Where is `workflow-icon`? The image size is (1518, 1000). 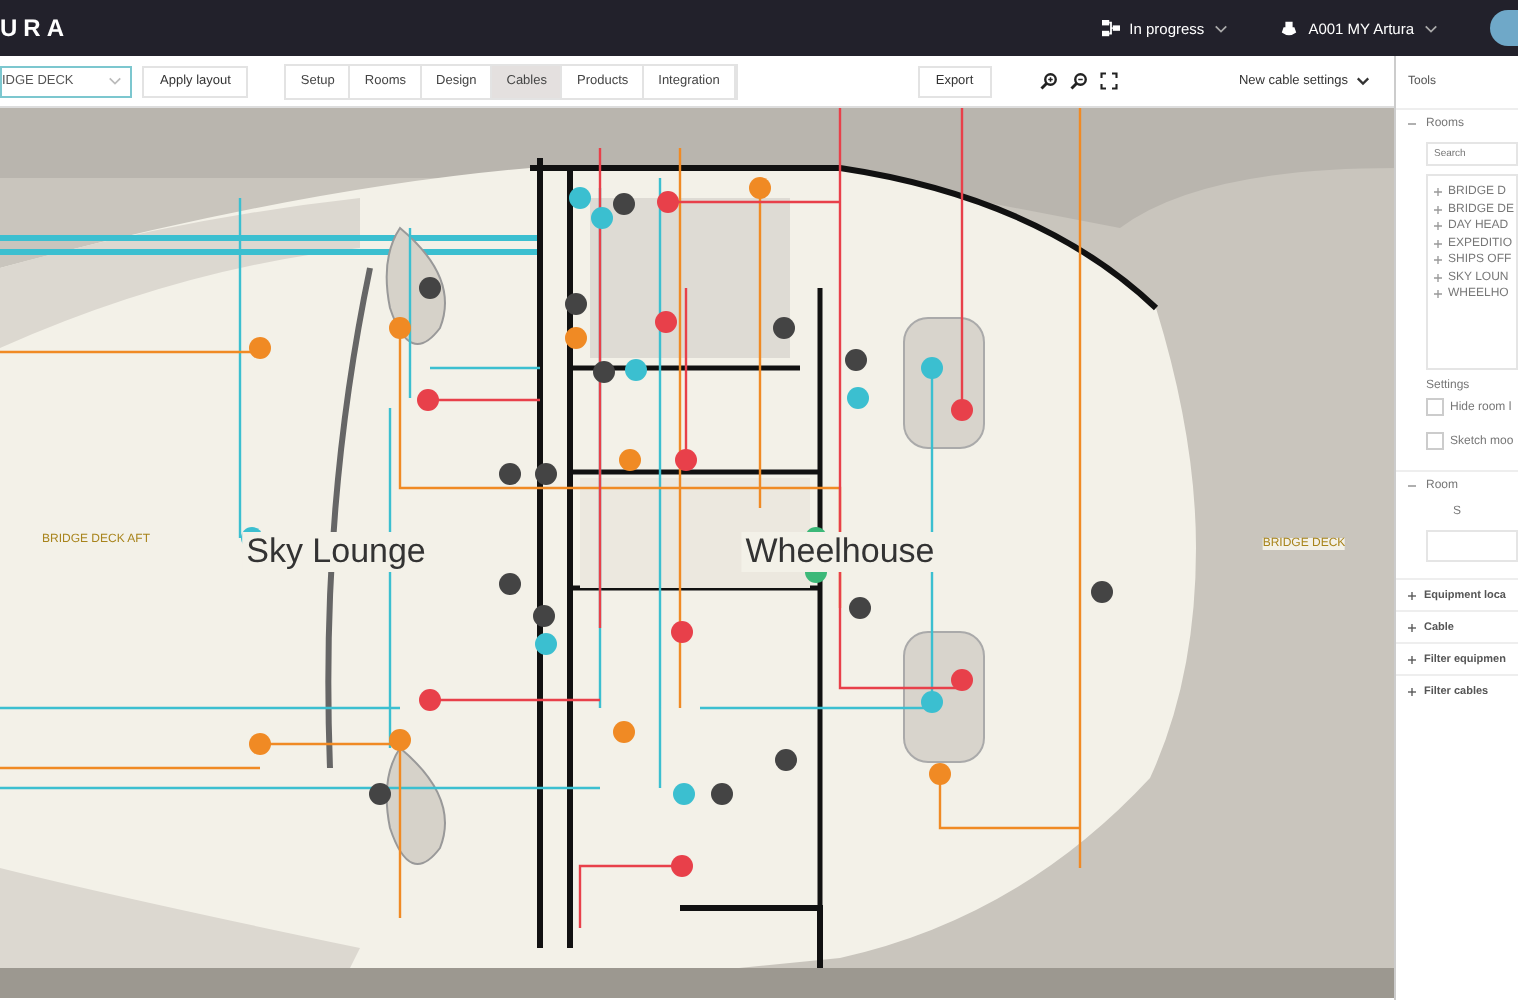
workflow-icon is located at coordinates (1110, 28).